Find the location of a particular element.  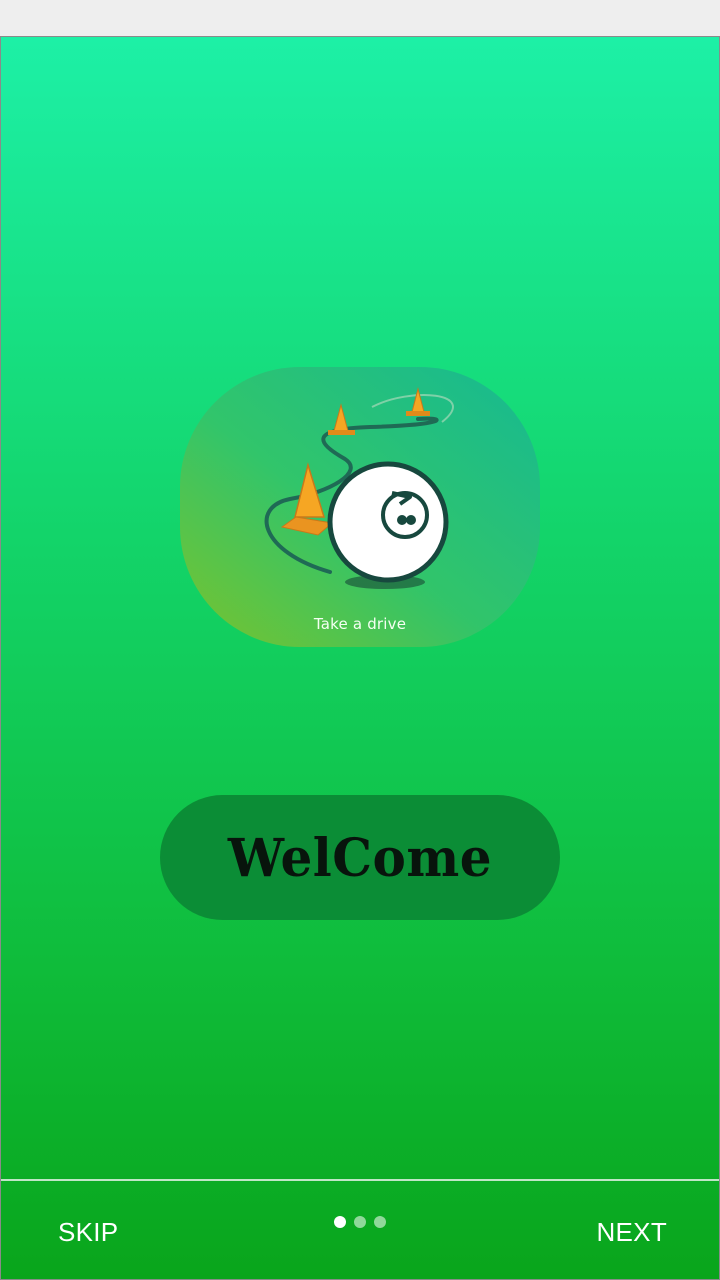

bottom-navigation: SKIP NEXT is located at coordinates (360, 1230).